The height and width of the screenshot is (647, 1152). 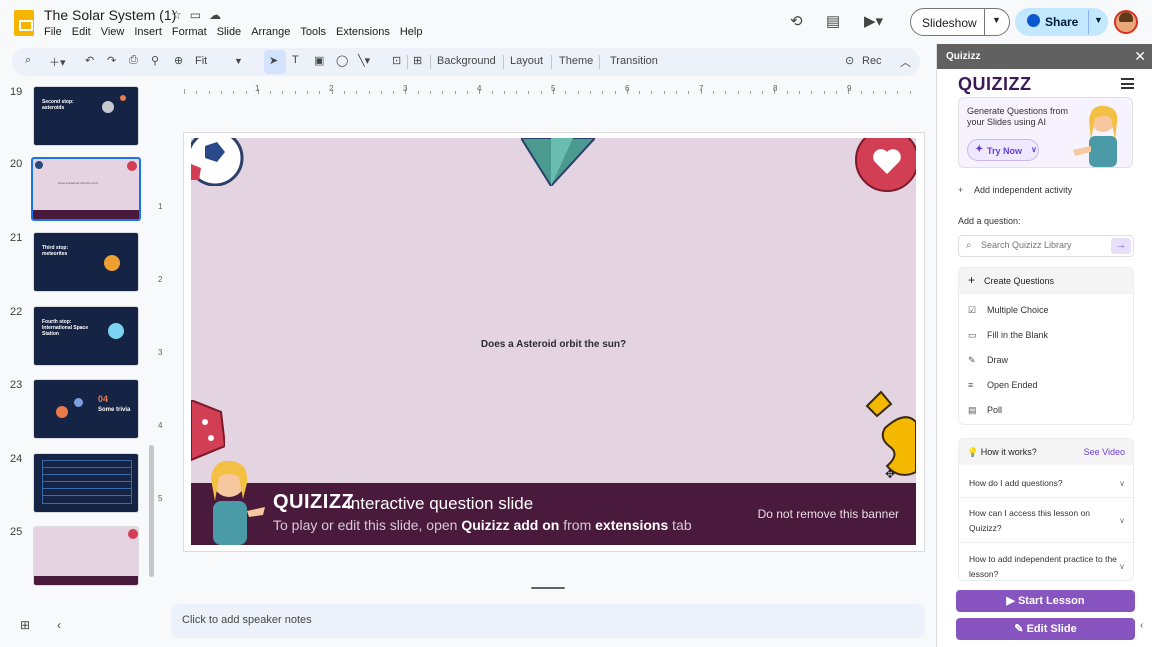 I want to click on close-icon: ✕, so click(x=1140, y=56).